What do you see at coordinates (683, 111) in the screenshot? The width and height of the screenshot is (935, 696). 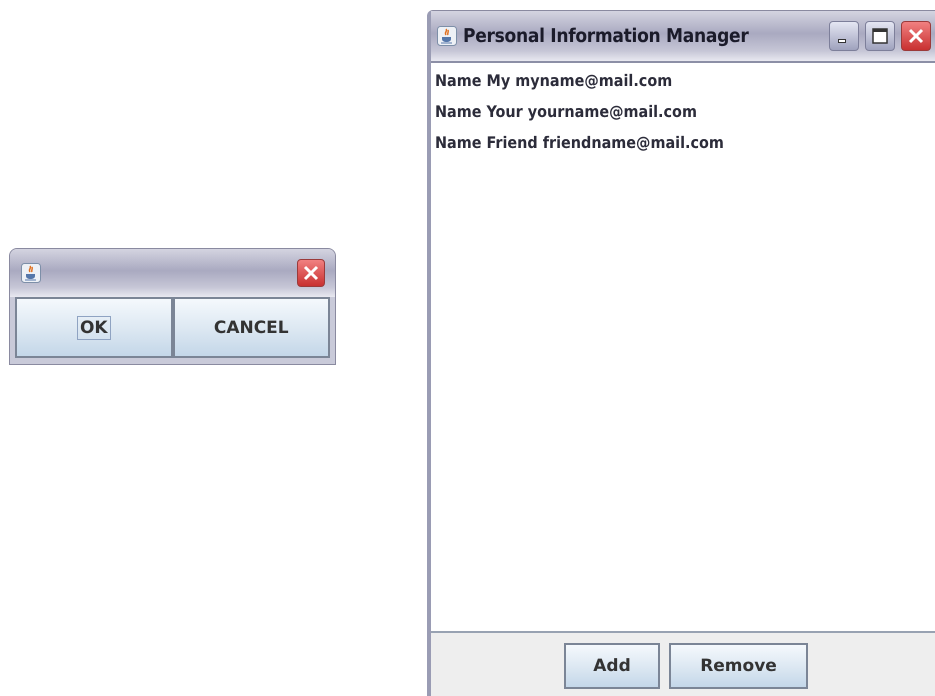 I see `list-item: Name Your yourname@mail.com` at bounding box center [683, 111].